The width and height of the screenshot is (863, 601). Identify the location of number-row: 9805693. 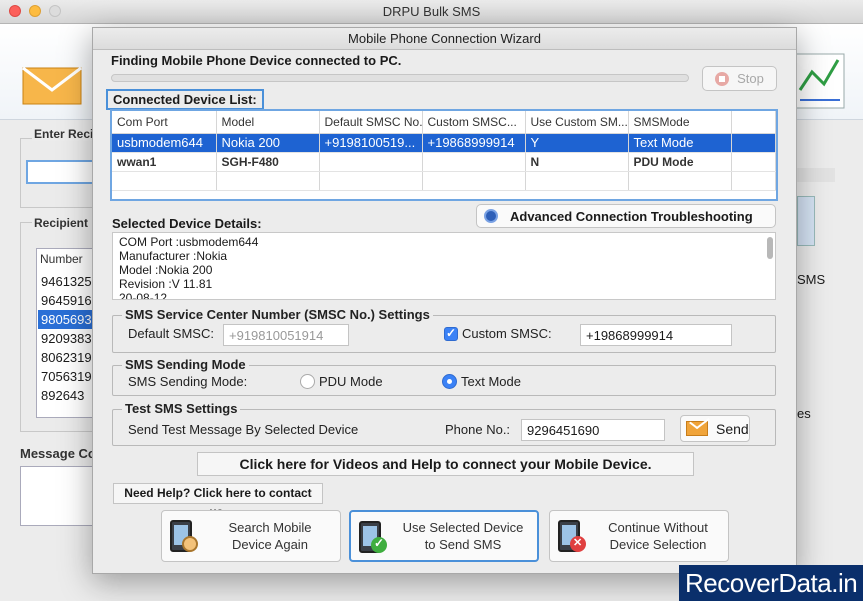
(68, 319).